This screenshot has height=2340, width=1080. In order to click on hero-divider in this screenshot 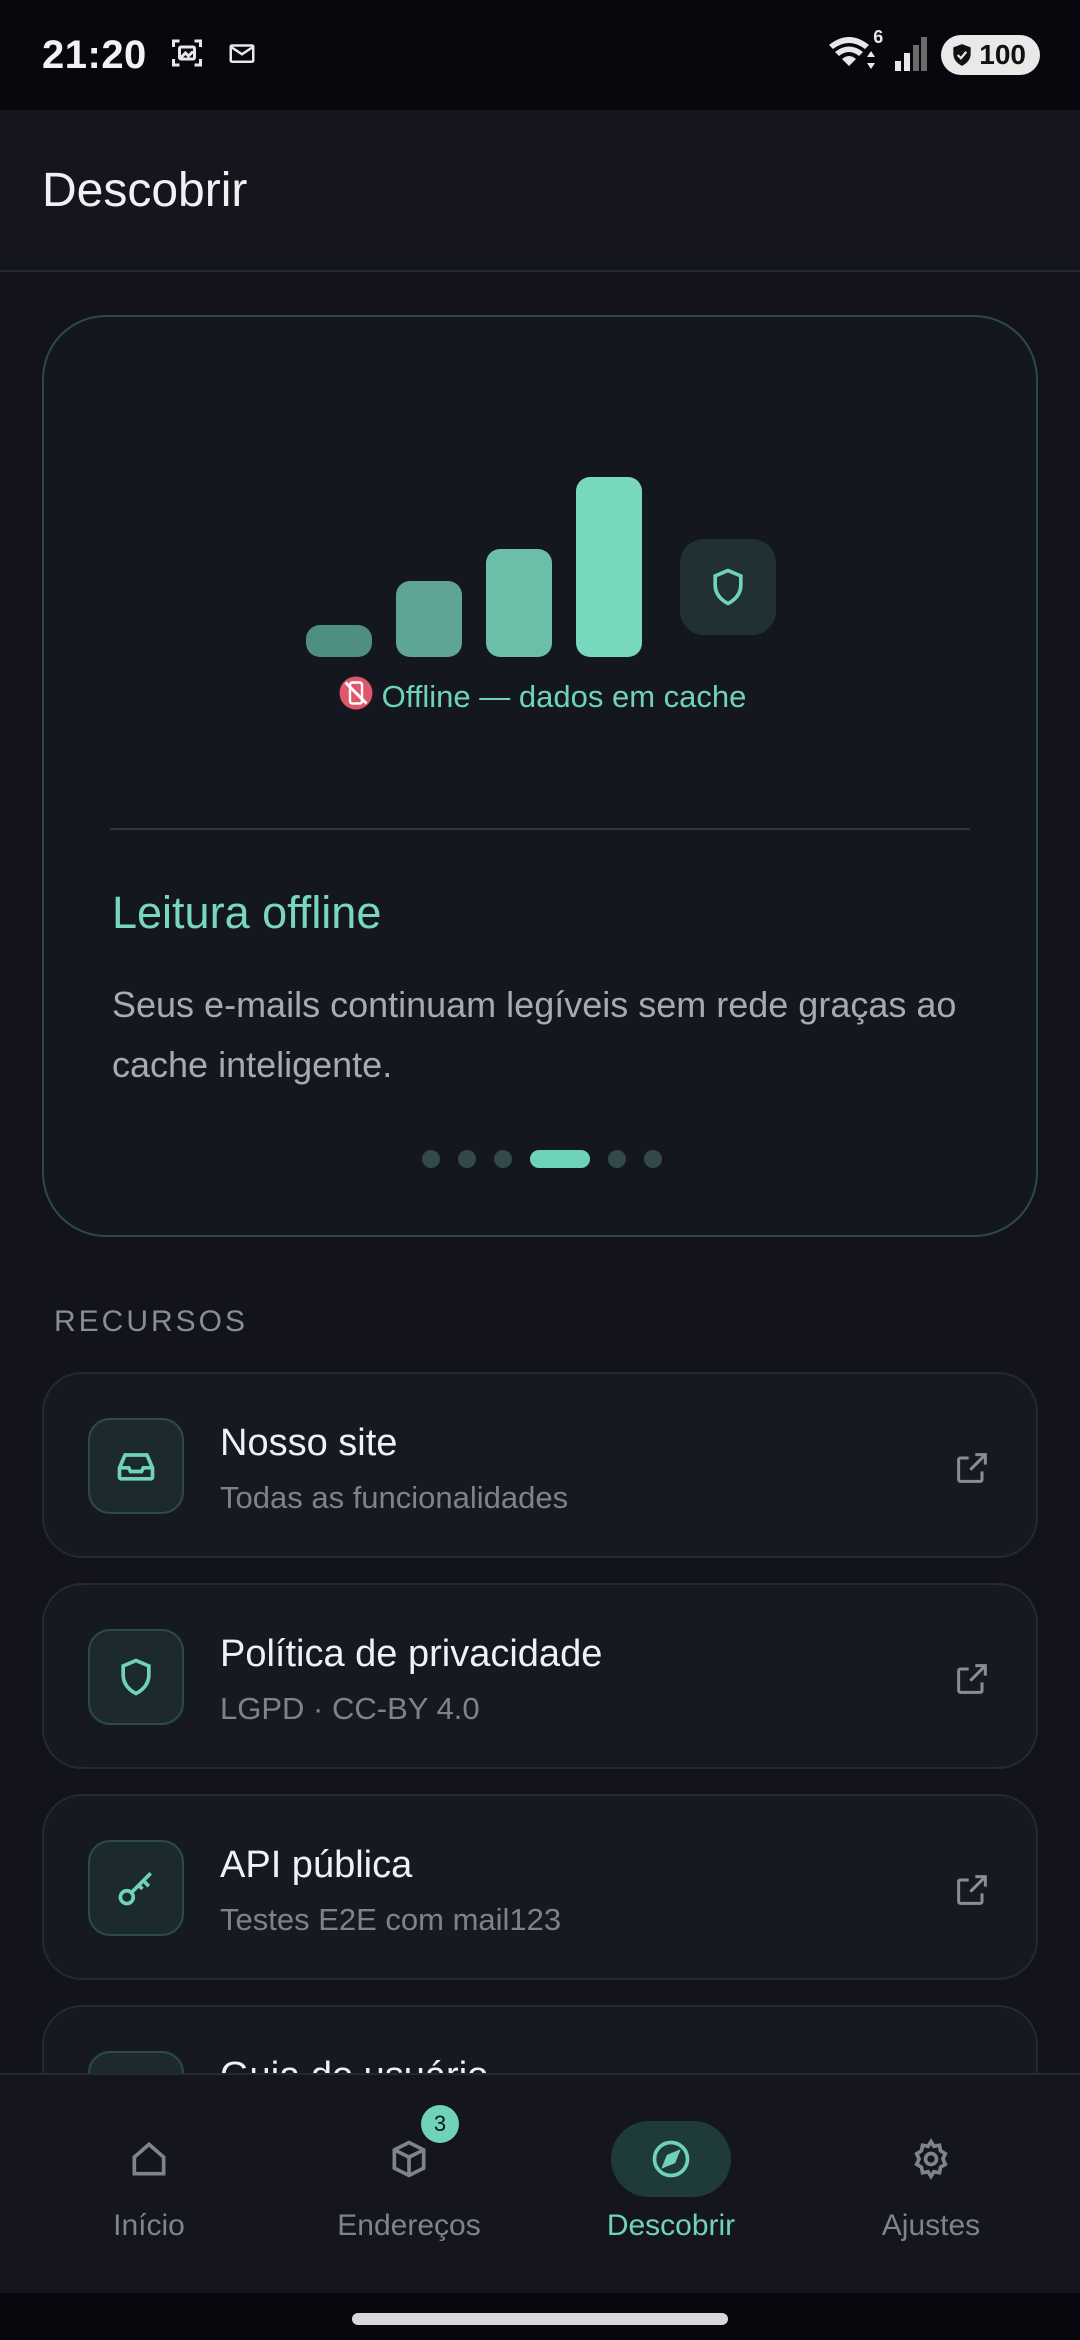, I will do `click(540, 829)`.